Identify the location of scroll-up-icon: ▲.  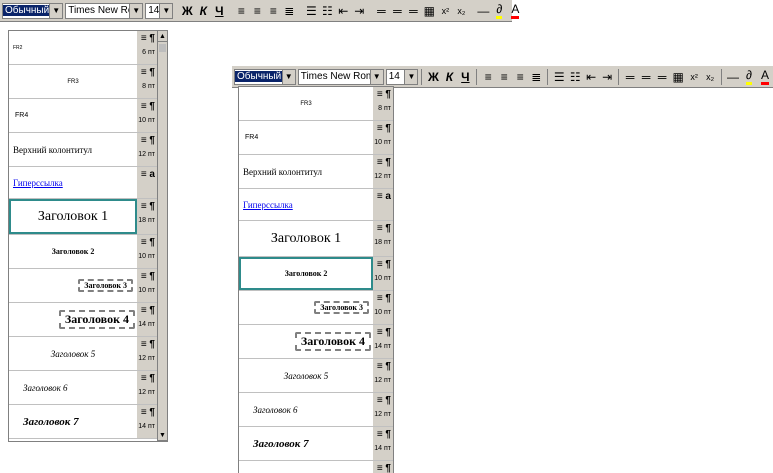
(162, 36).